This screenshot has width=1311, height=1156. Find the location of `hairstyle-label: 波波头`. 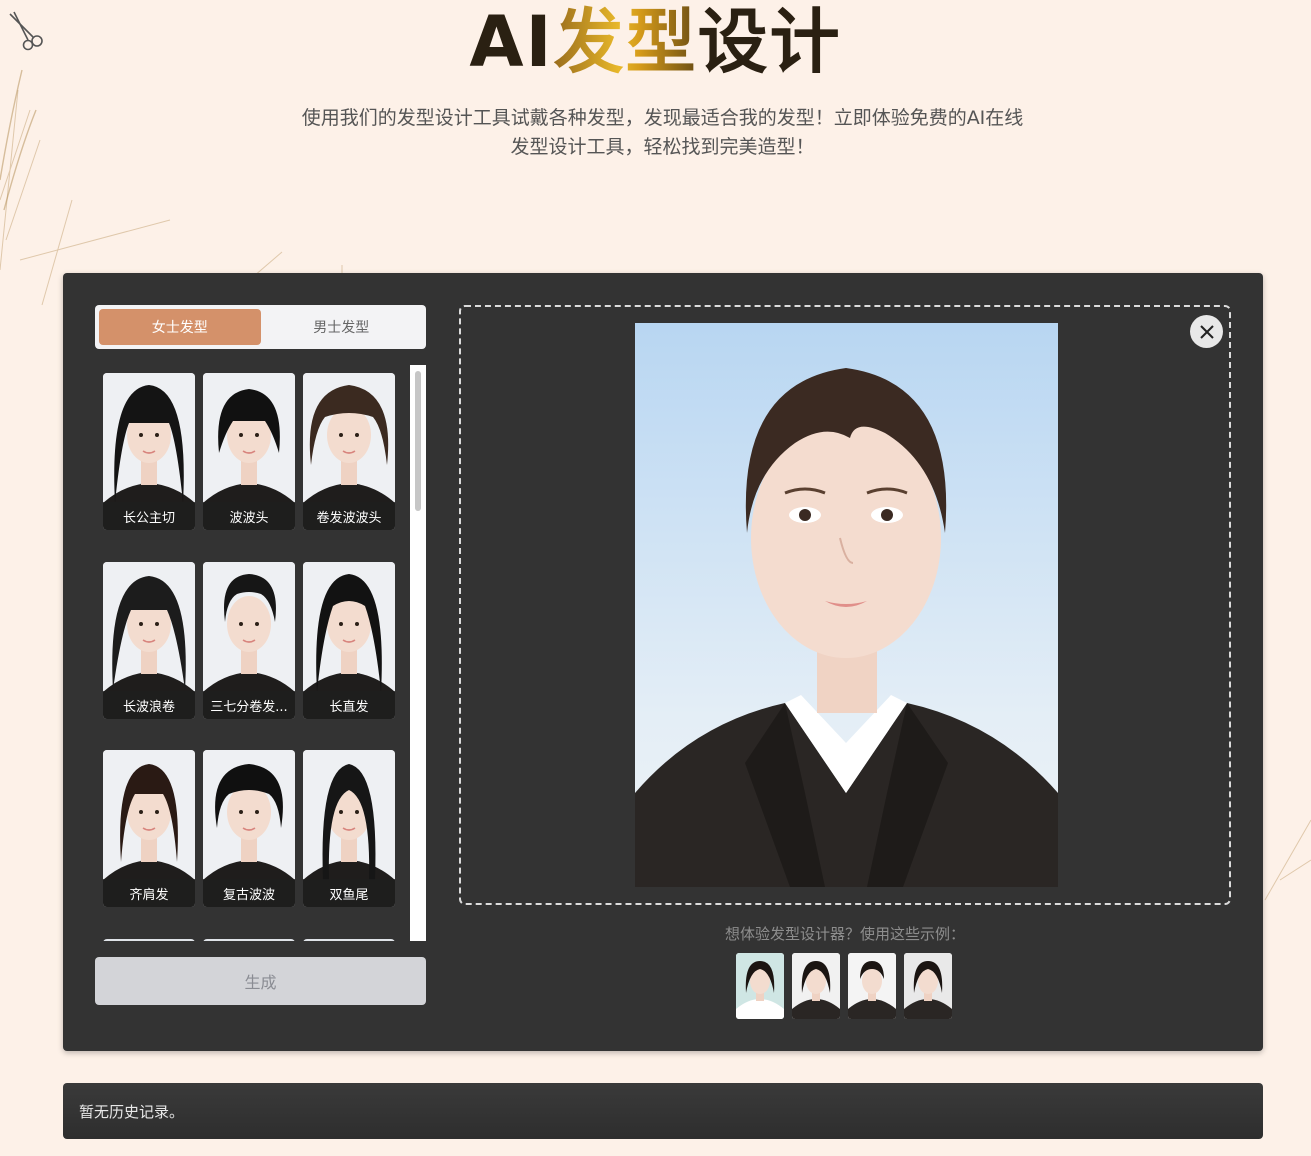

hairstyle-label: 波波头 is located at coordinates (249, 516).